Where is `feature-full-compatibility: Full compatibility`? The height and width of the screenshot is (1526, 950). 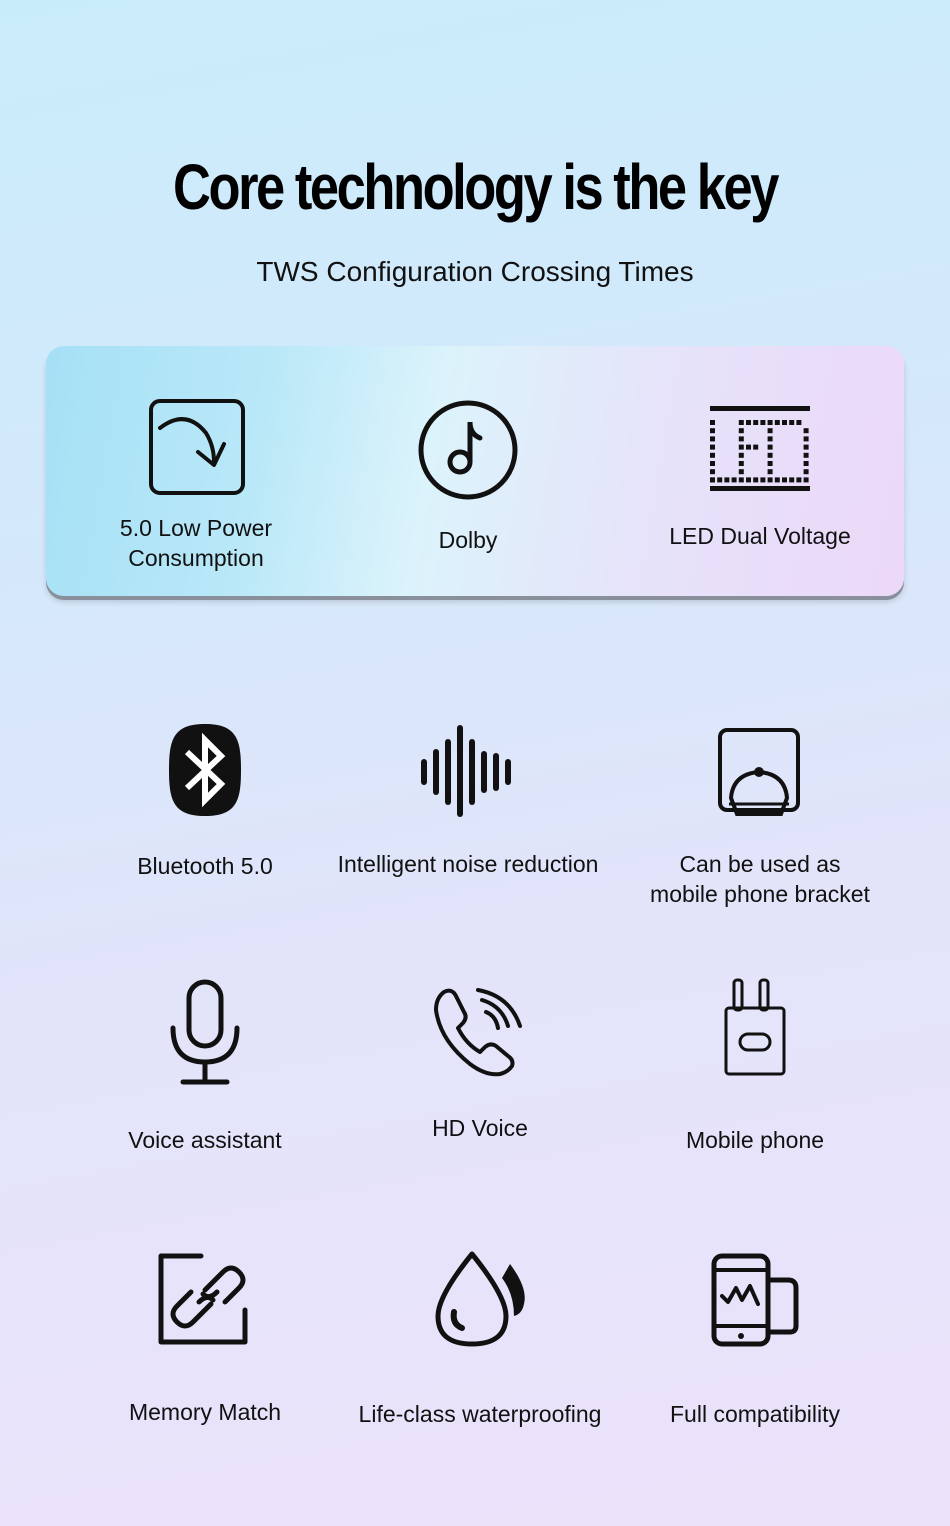
feature-full-compatibility: Full compatibility is located at coordinates (755, 1341).